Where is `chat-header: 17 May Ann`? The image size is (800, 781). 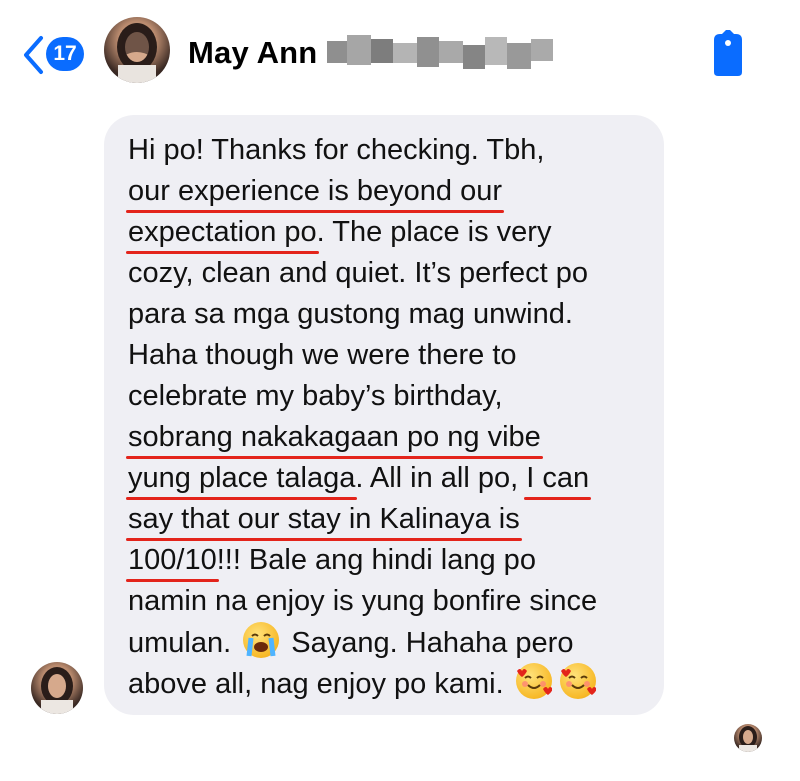 chat-header: 17 May Ann is located at coordinates (400, 56).